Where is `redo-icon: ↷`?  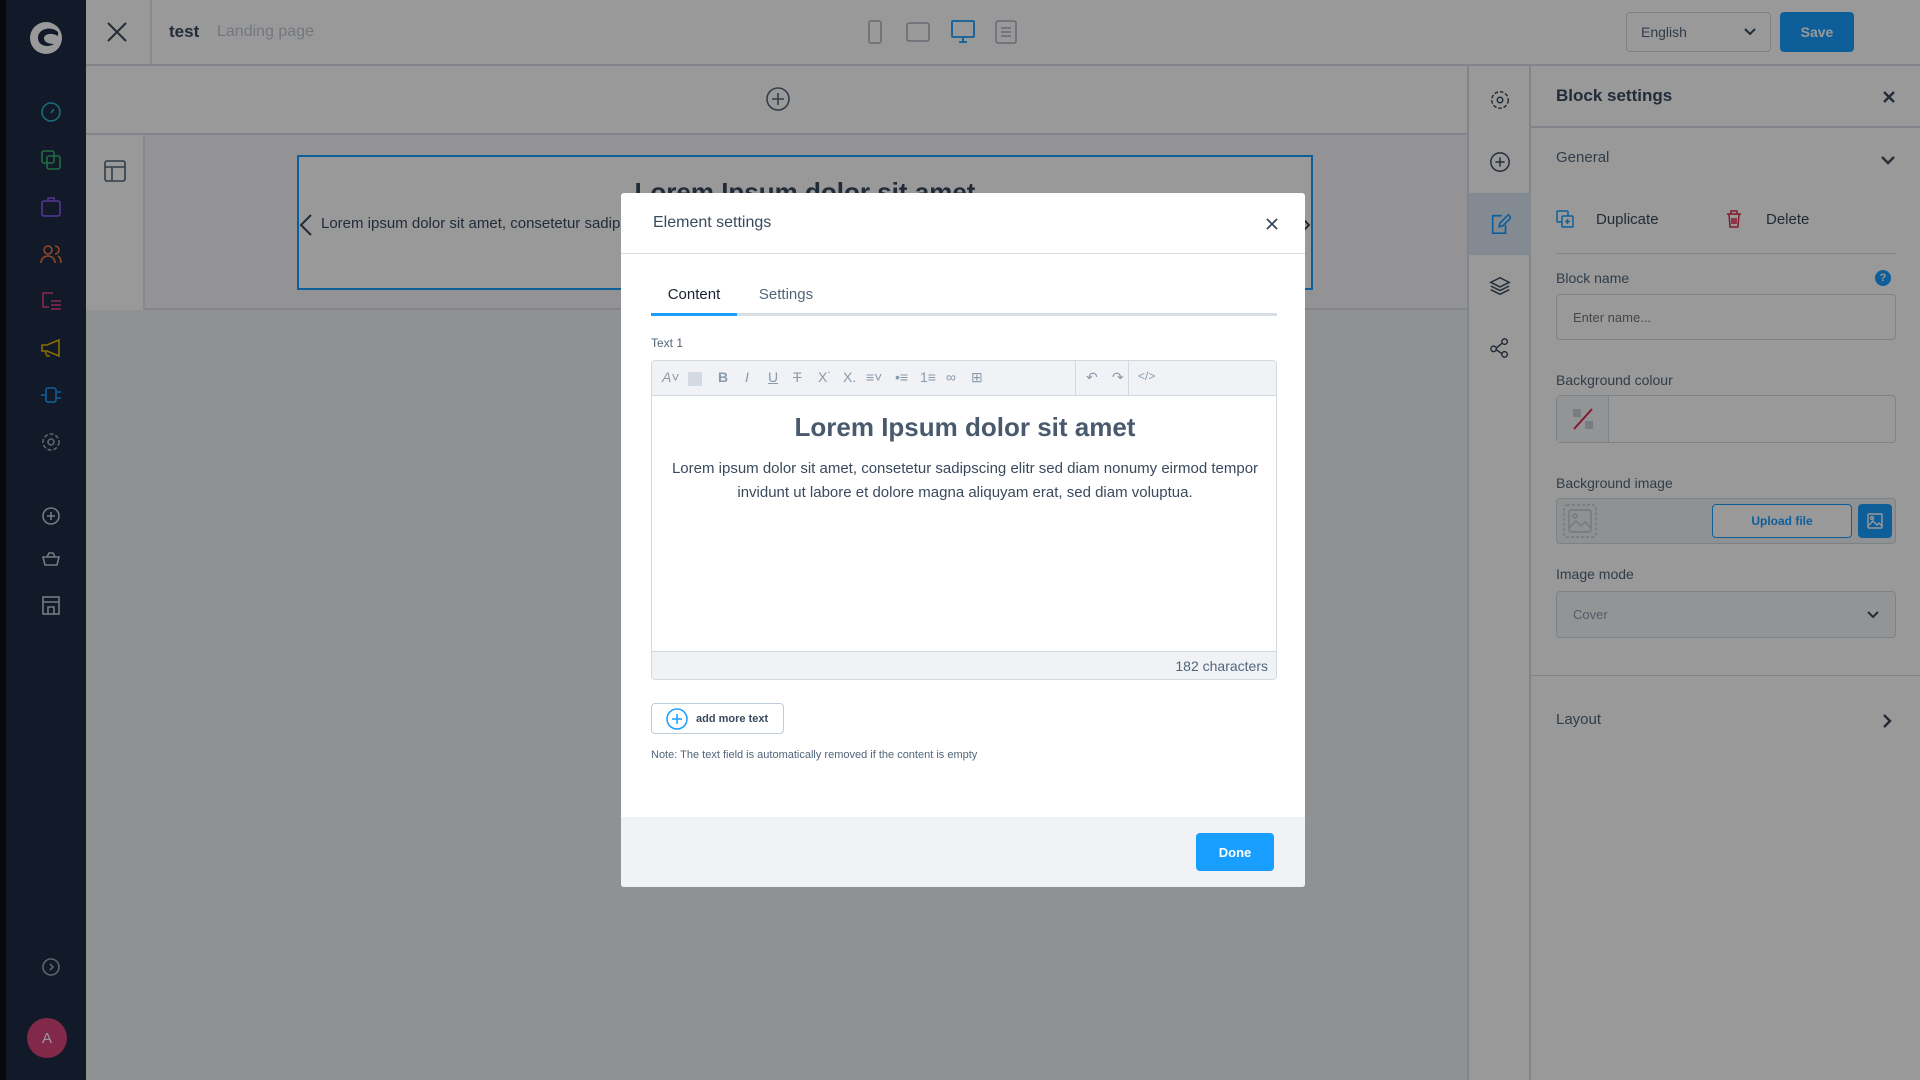
redo-icon: ↷ is located at coordinates (1118, 377).